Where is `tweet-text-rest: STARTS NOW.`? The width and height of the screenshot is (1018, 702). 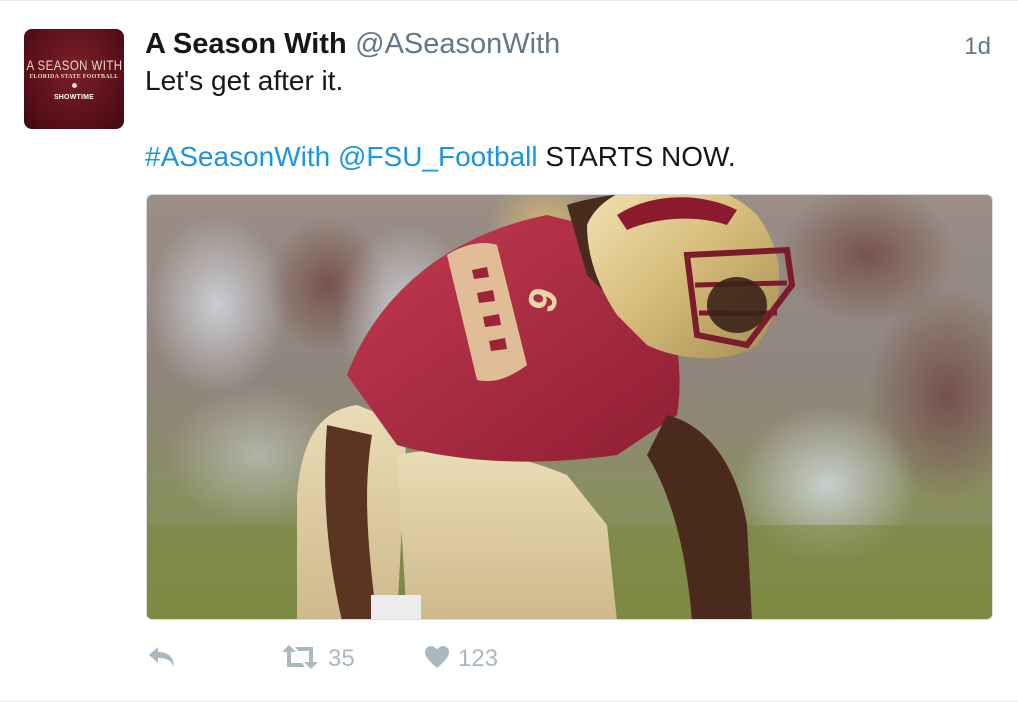
tweet-text-rest: STARTS NOW. is located at coordinates (636, 156).